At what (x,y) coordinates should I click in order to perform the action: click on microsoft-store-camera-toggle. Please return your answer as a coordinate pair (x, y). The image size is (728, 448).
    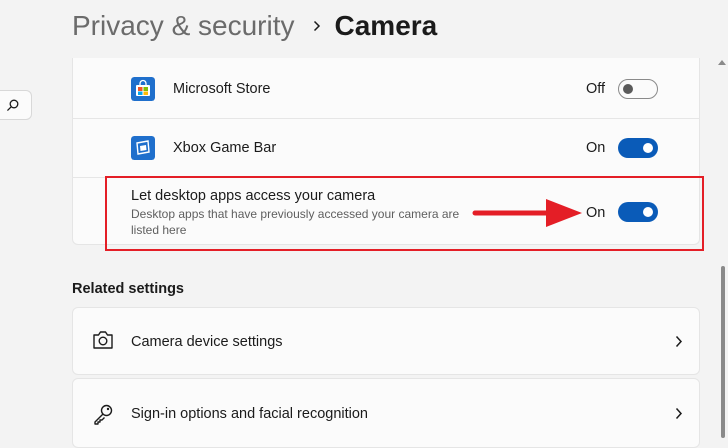
    Looking at the image, I should click on (638, 89).